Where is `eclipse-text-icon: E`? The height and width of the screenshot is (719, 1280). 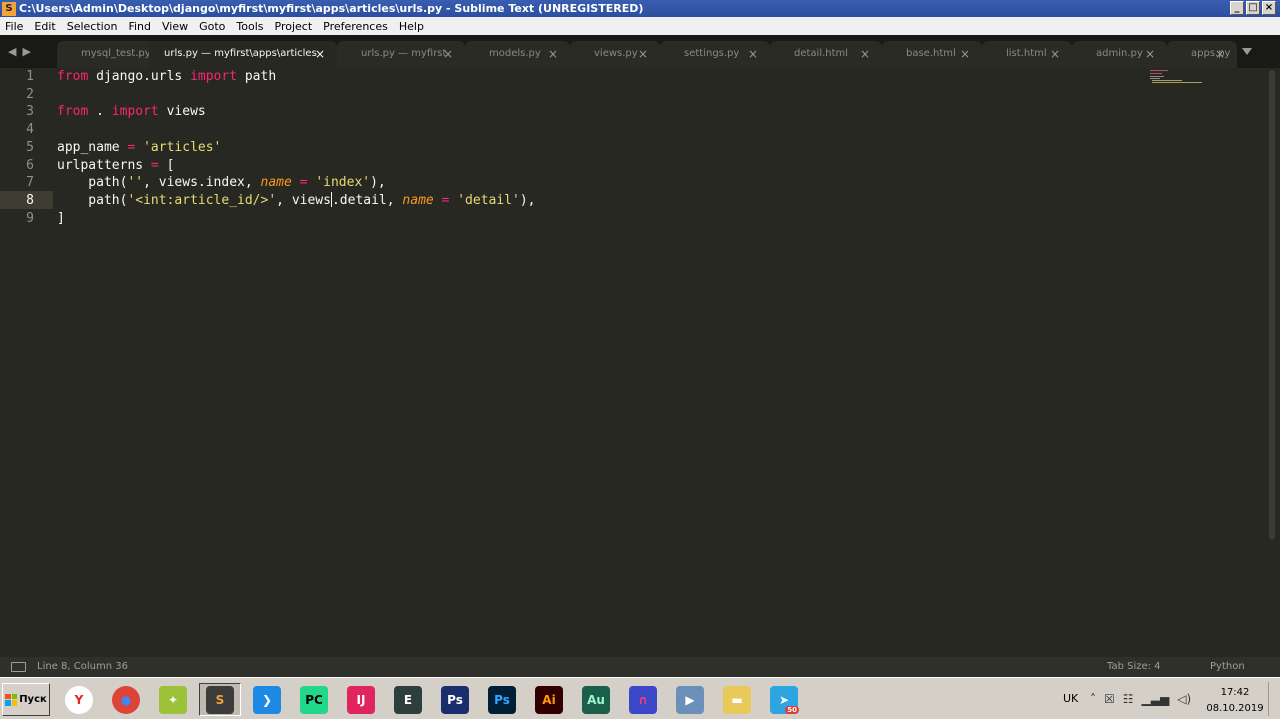
eclipse-text-icon: E is located at coordinates (408, 699).